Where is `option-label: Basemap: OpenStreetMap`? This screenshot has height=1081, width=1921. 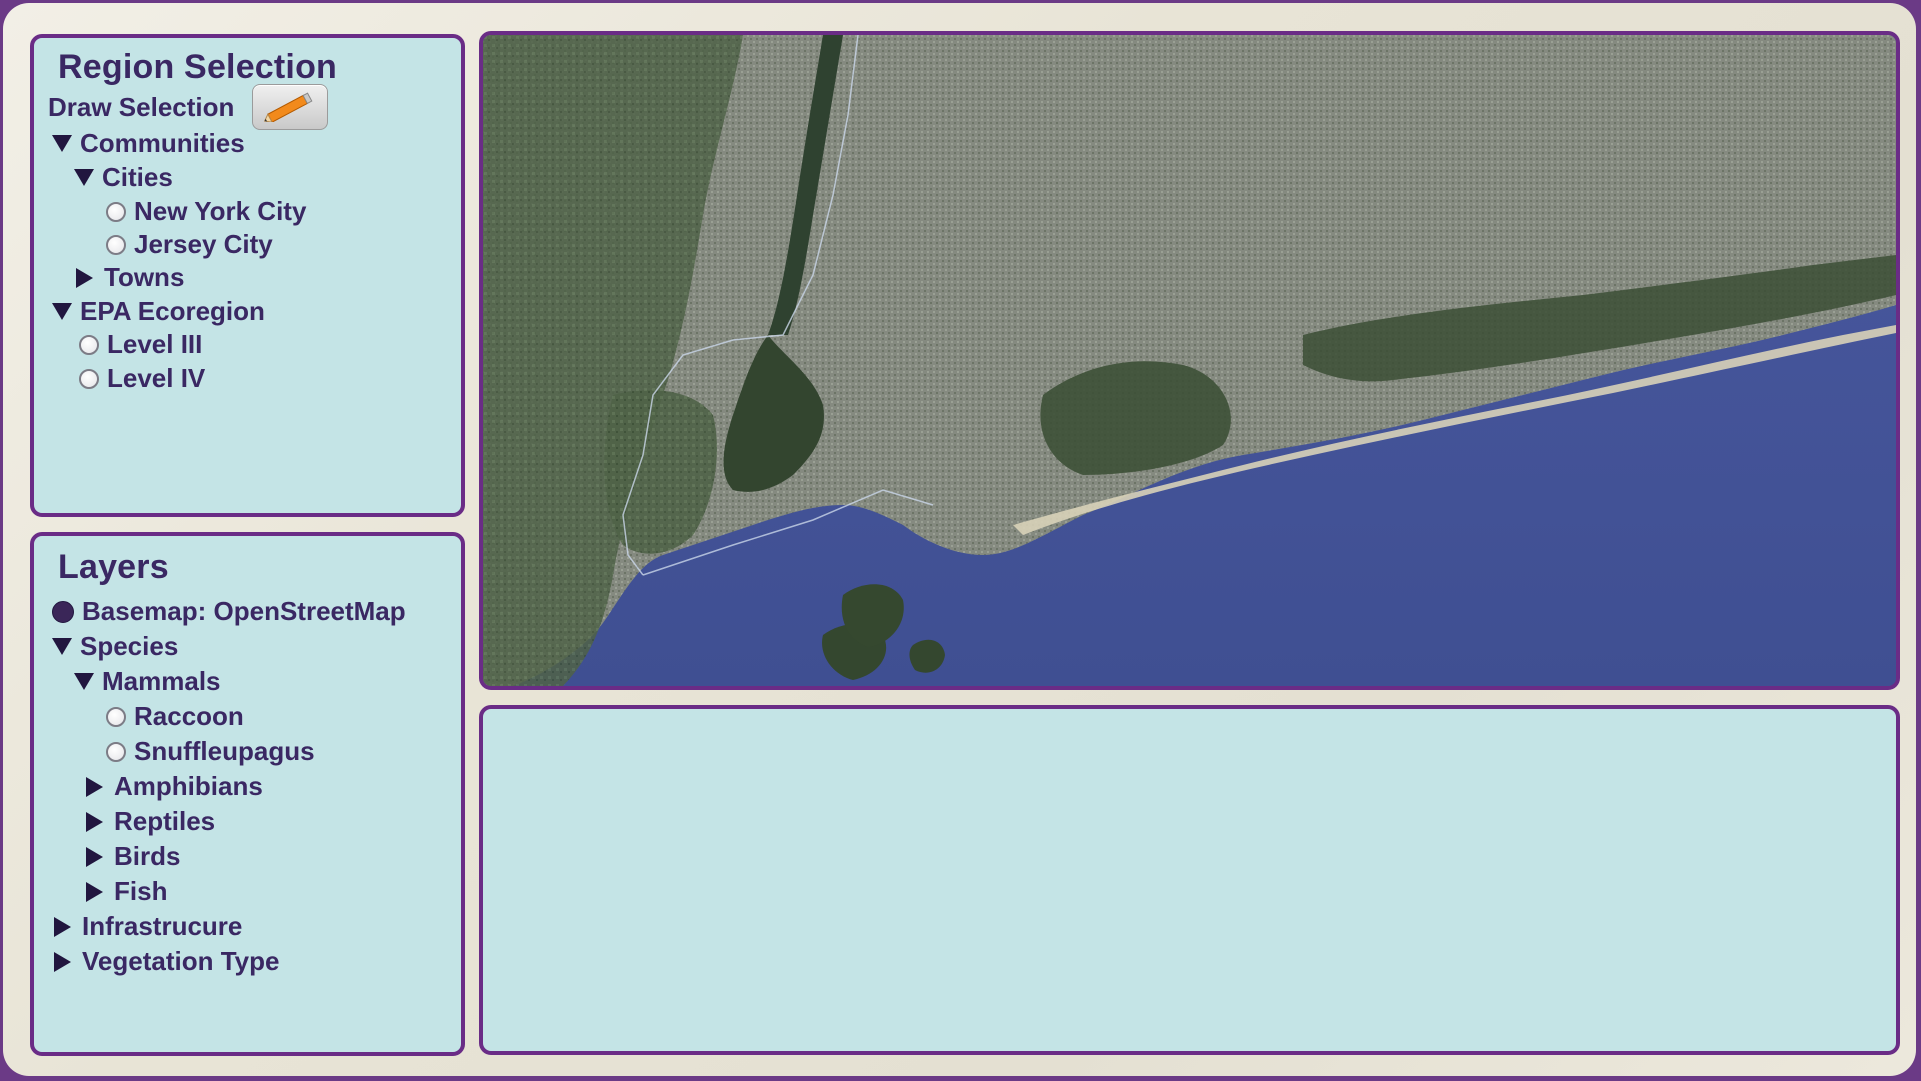
option-label: Basemap: OpenStreetMap is located at coordinates (244, 611).